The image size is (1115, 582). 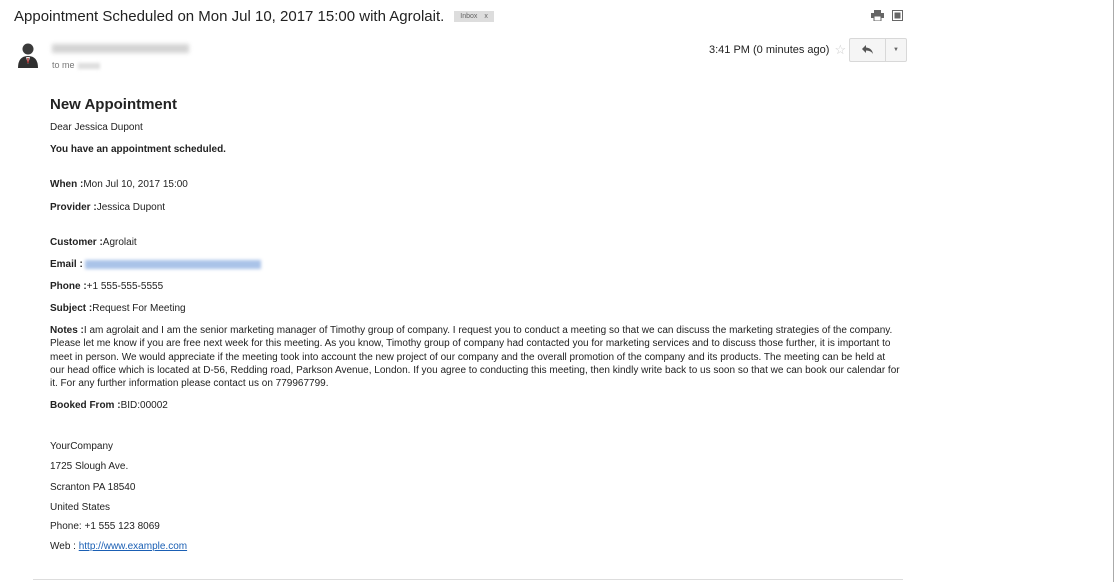 I want to click on more-options-button: ▼, so click(x=896, y=50).